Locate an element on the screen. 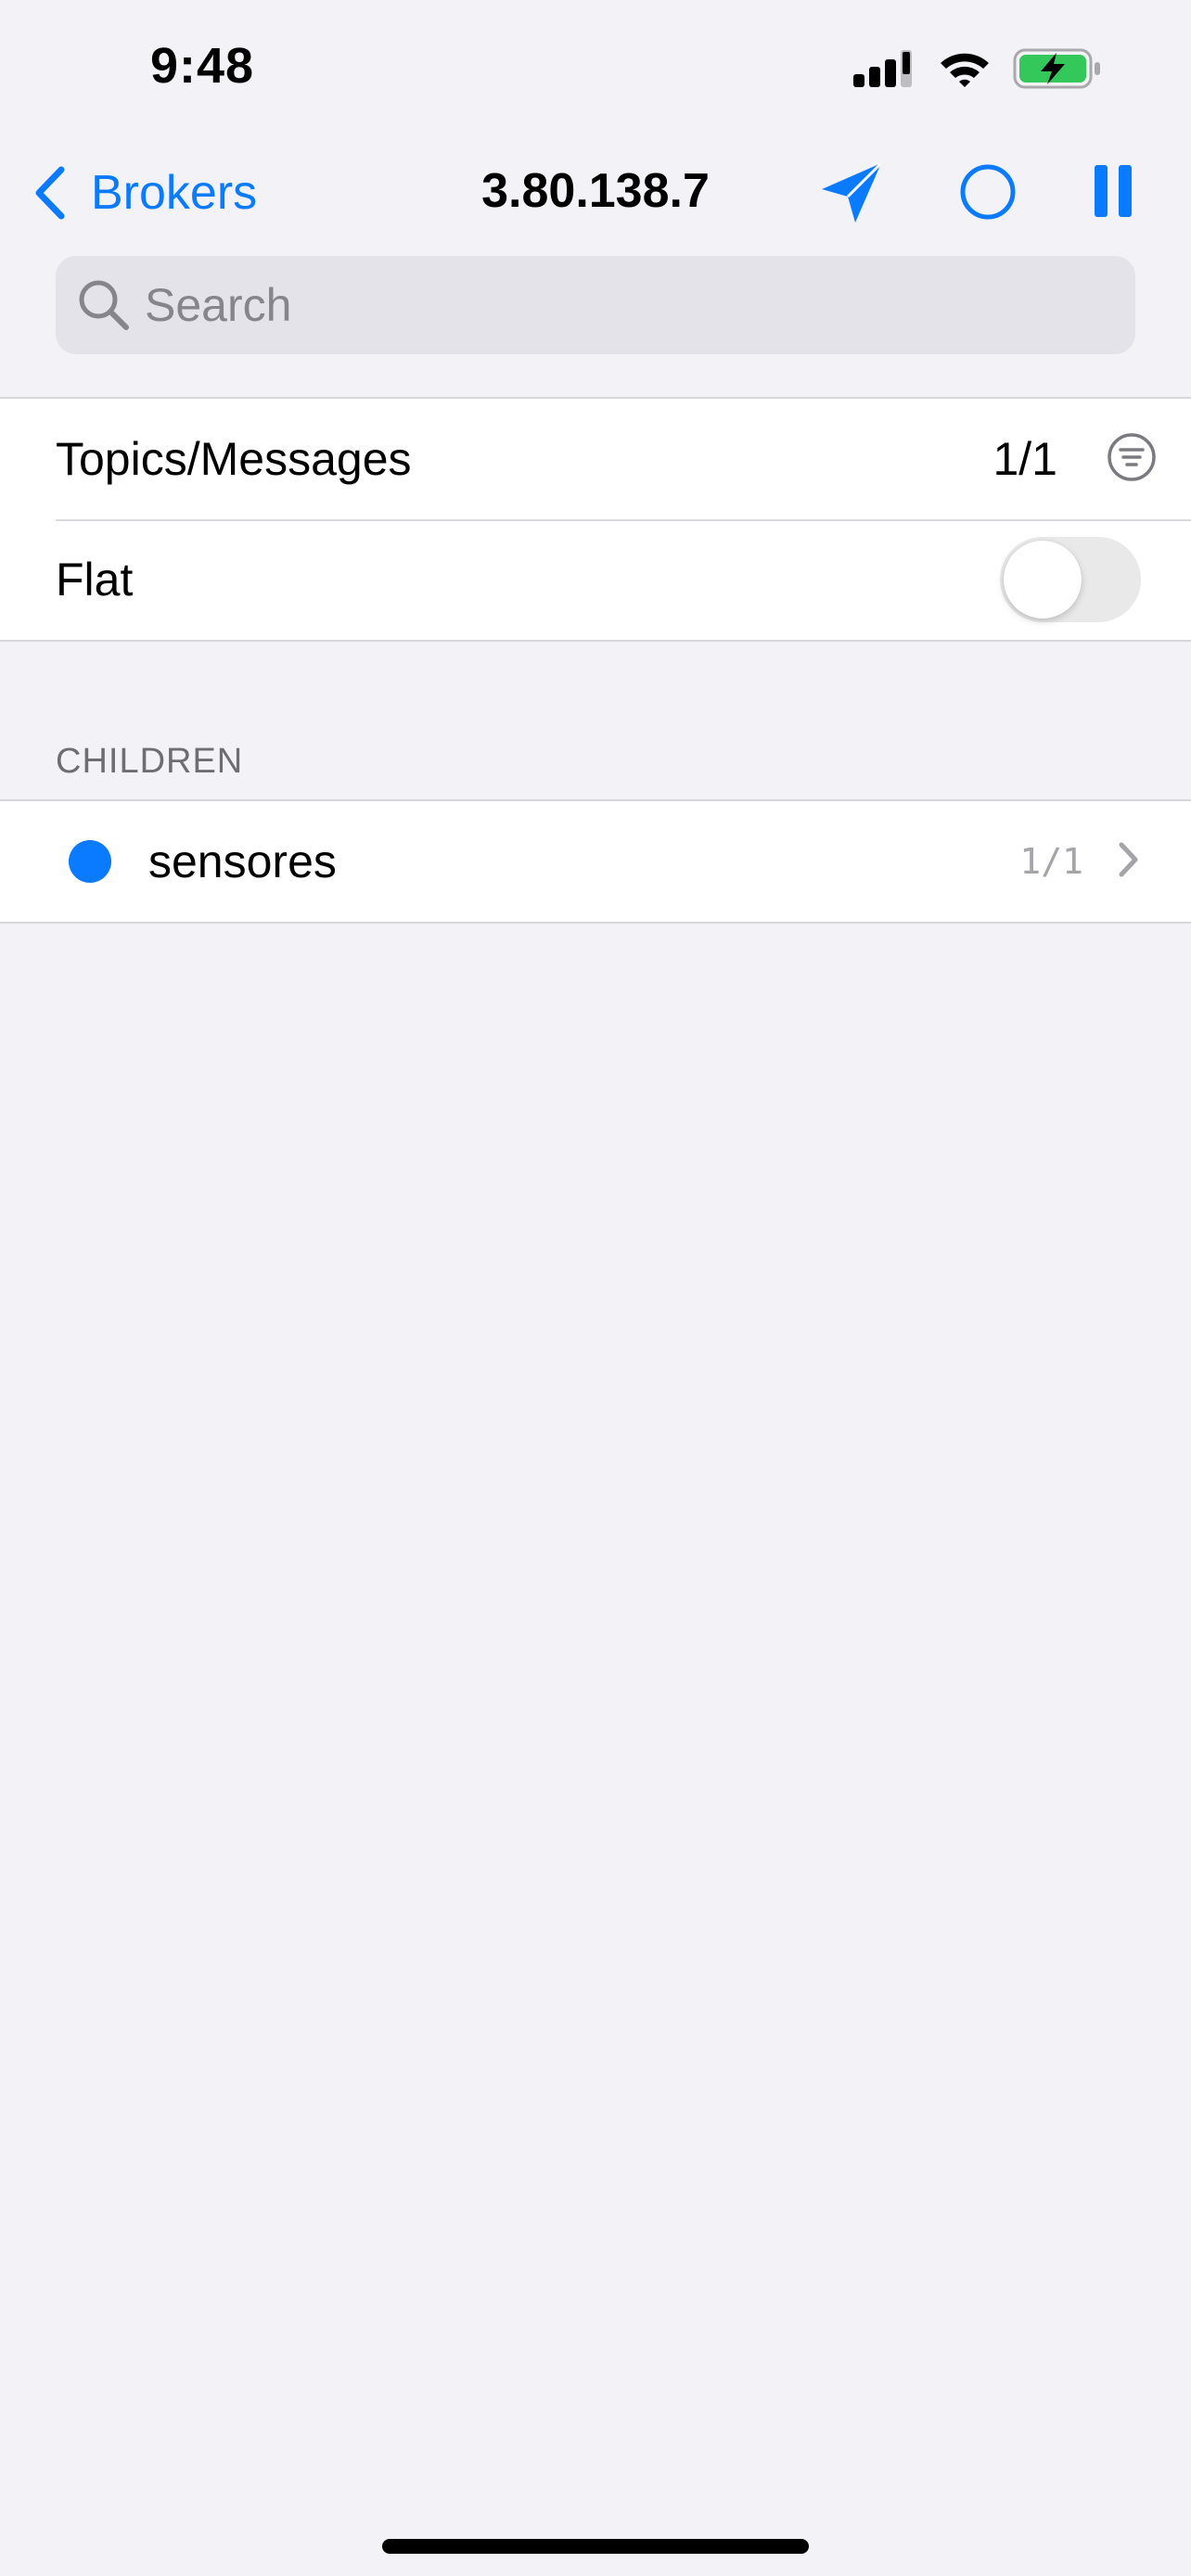 This screenshot has height=2576, width=1191. flat-label: Flat is located at coordinates (95, 580).